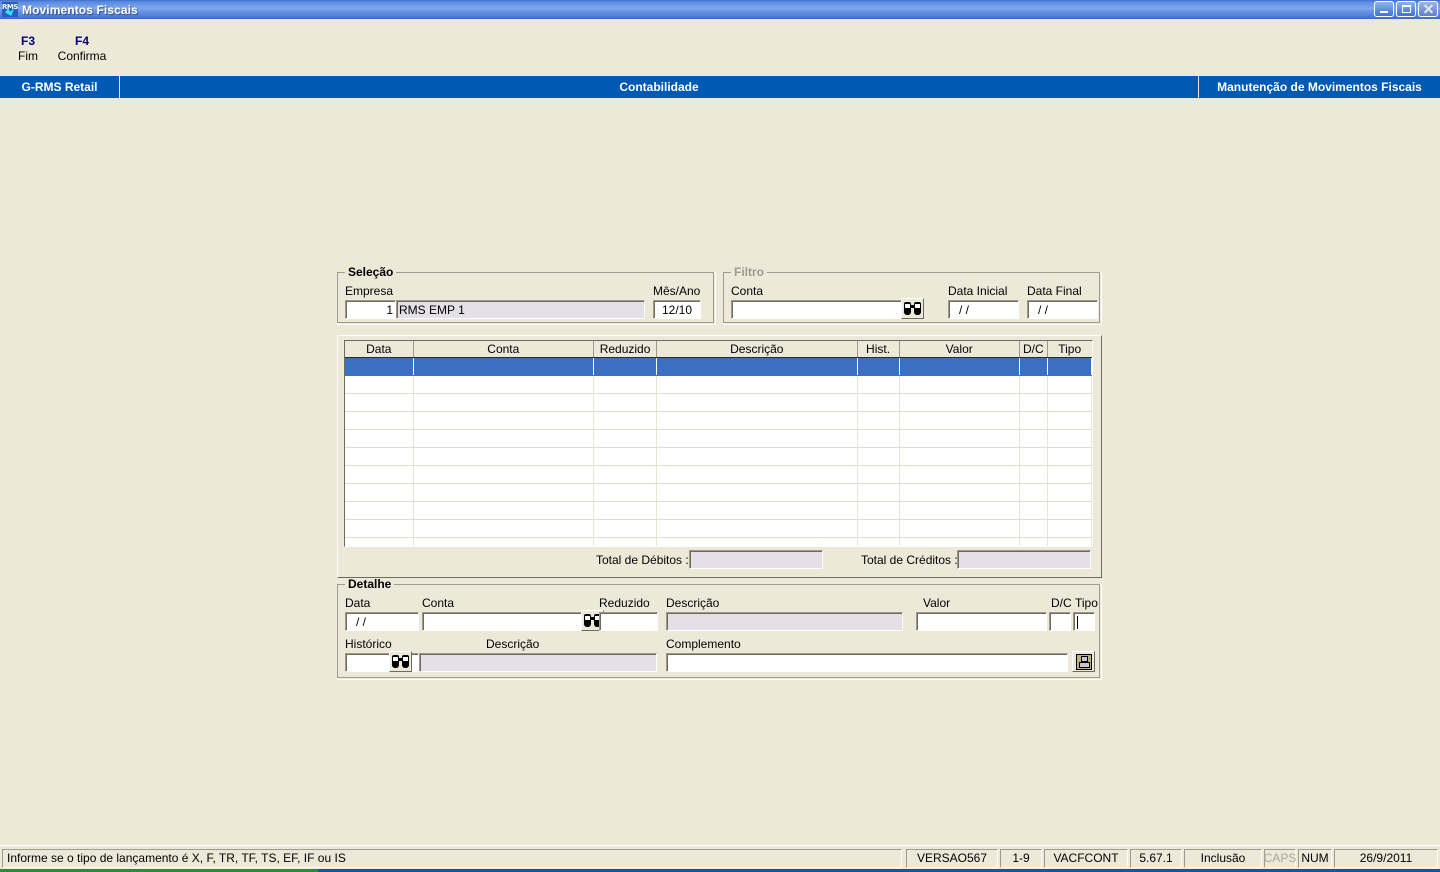  I want to click on data-inicial-input: / /, so click(983, 309).